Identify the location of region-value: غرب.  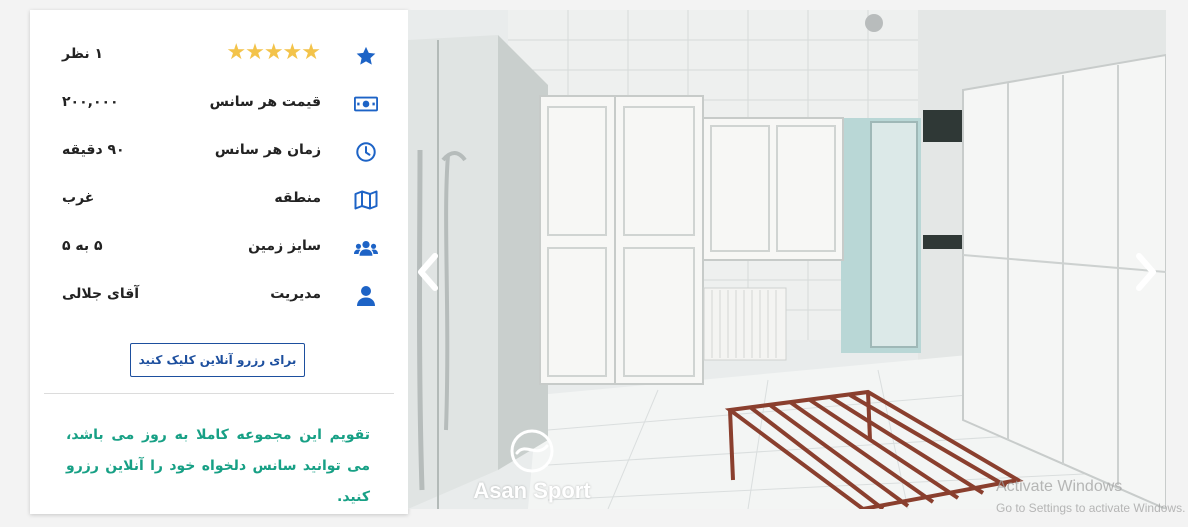
(78, 198).